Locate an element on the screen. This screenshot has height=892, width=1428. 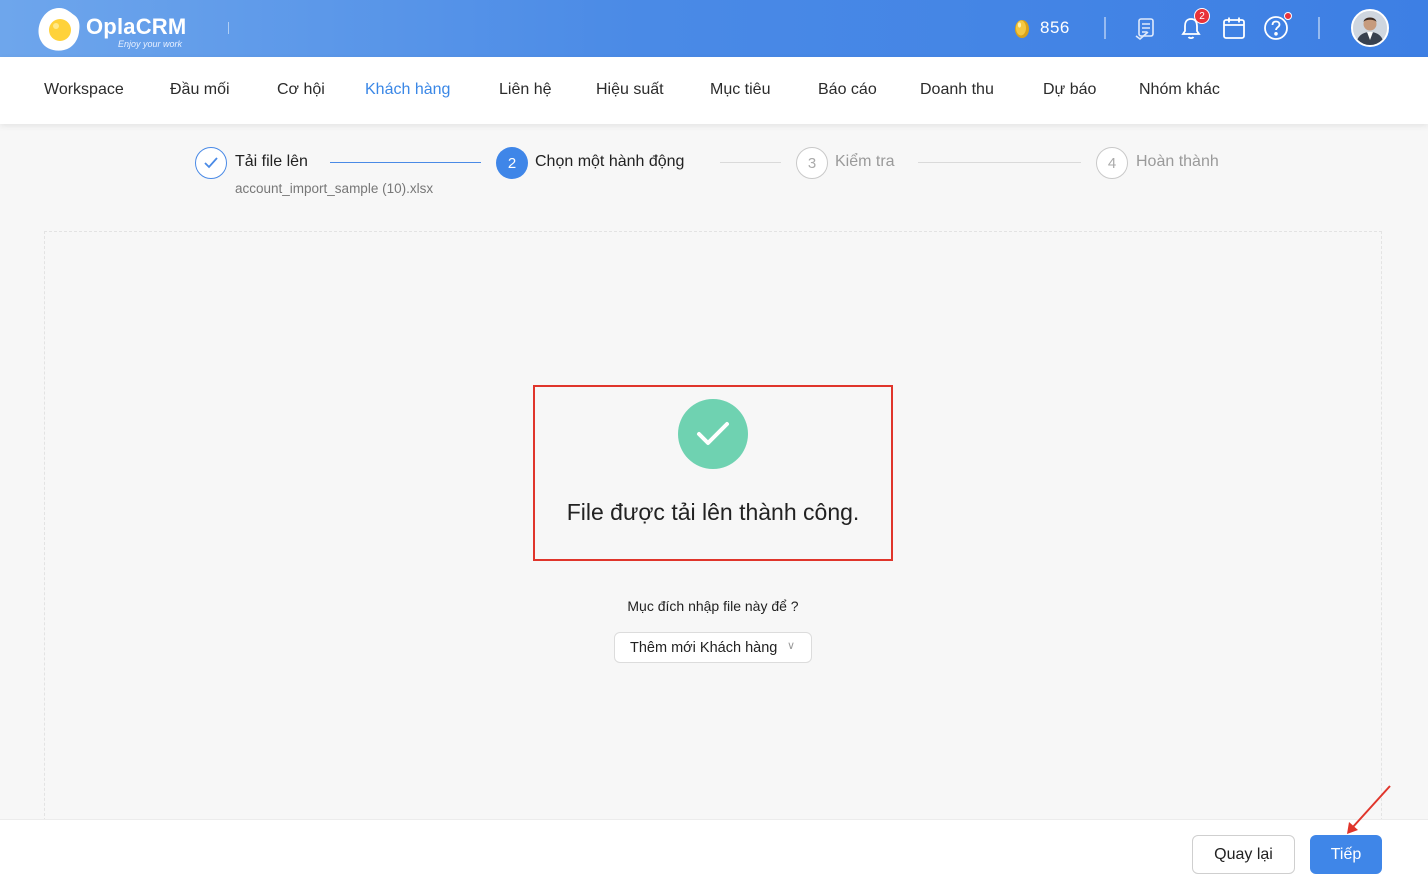
nav-item-goals: Mục tiêu is located at coordinates (740, 90).